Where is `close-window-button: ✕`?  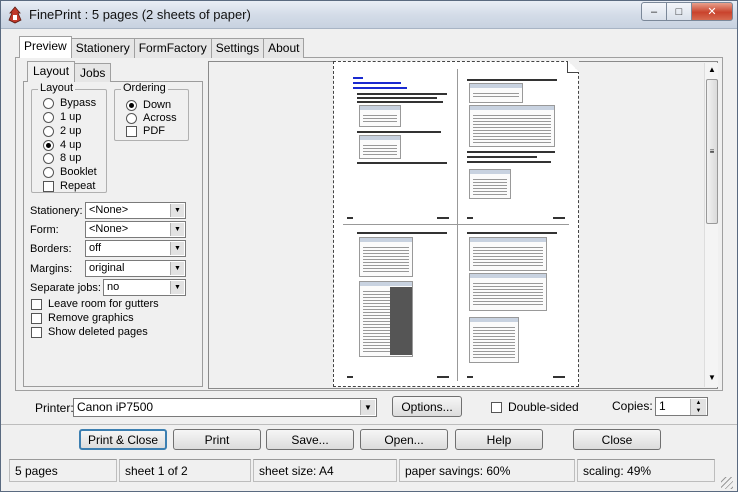
close-window-button: ✕ is located at coordinates (712, 11).